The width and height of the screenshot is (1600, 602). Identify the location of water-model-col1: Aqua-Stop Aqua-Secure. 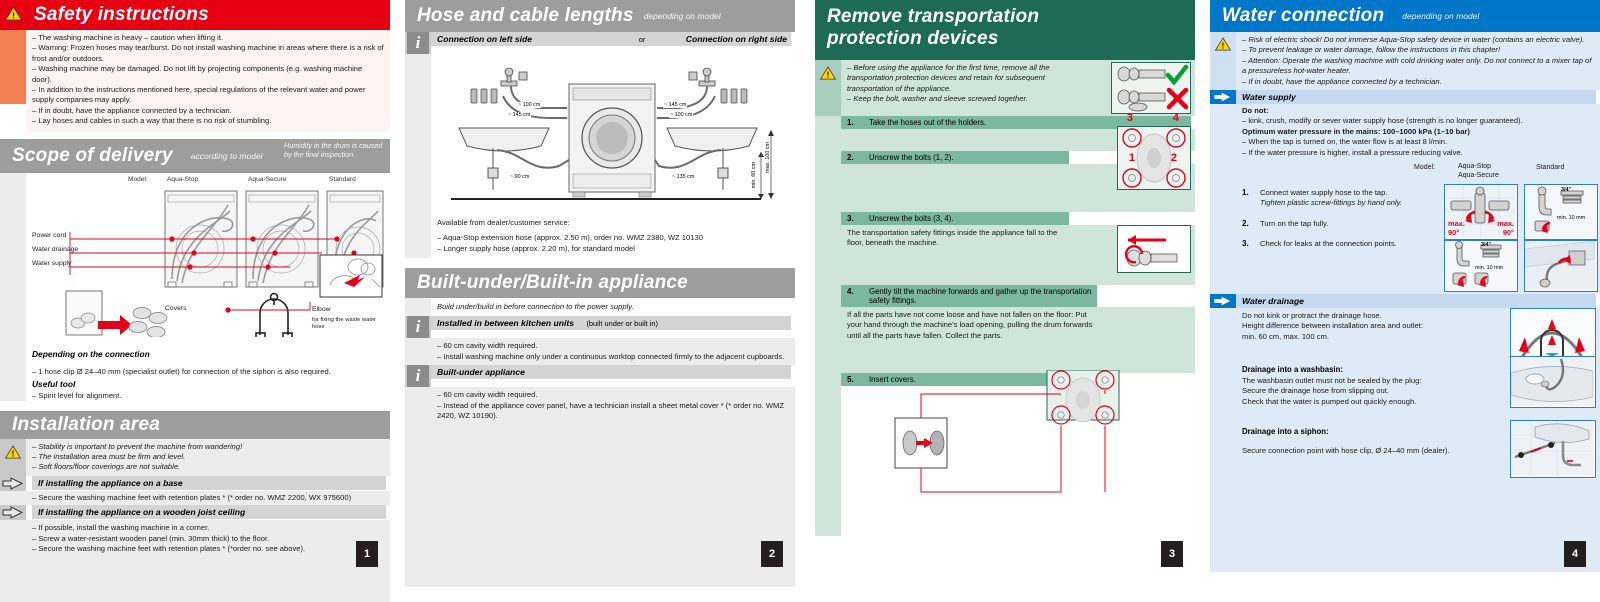
(1478, 171).